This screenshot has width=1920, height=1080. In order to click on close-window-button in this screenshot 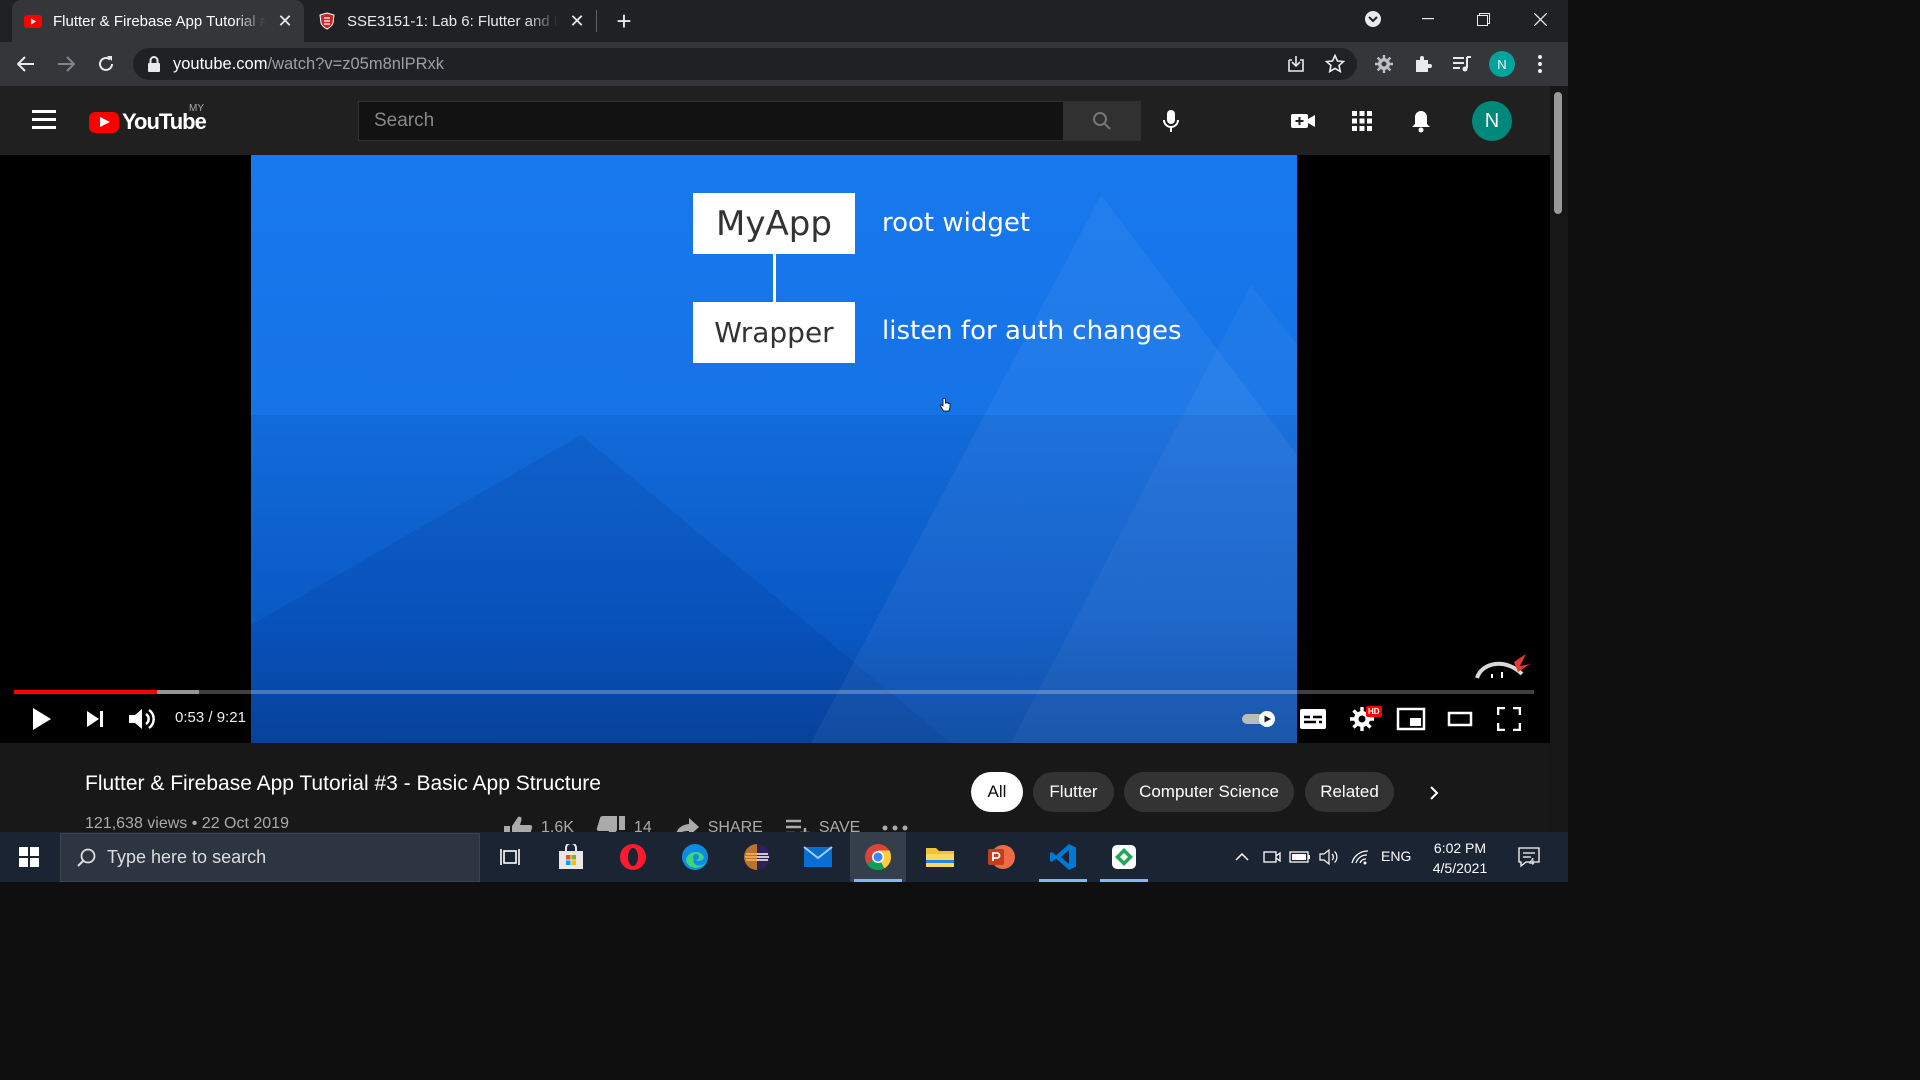, I will do `click(1540, 19)`.